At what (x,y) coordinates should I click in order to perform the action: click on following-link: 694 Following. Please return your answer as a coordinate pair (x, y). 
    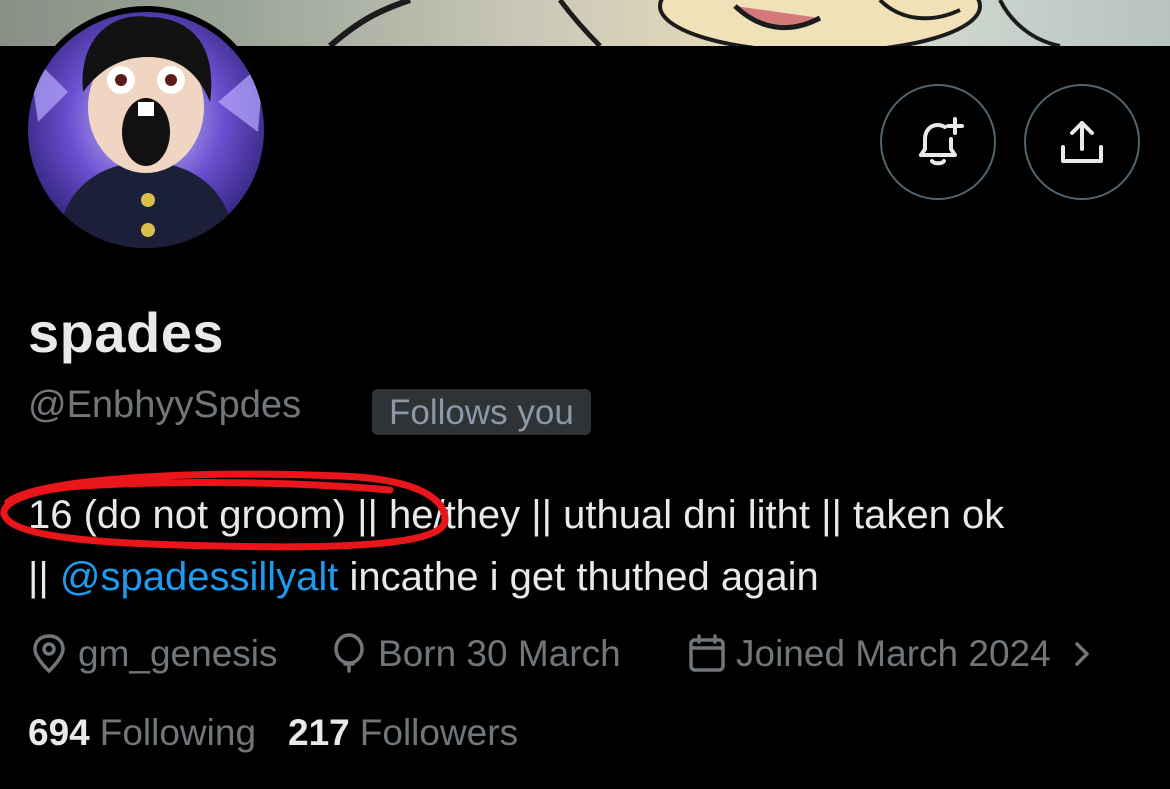
    Looking at the image, I should click on (142, 733).